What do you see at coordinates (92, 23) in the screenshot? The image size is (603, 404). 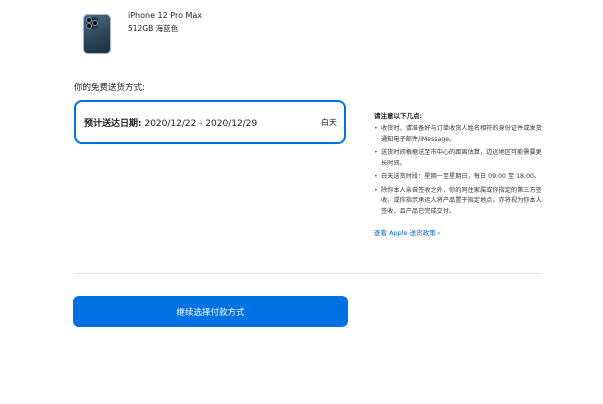 I see `camera-module-icon` at bounding box center [92, 23].